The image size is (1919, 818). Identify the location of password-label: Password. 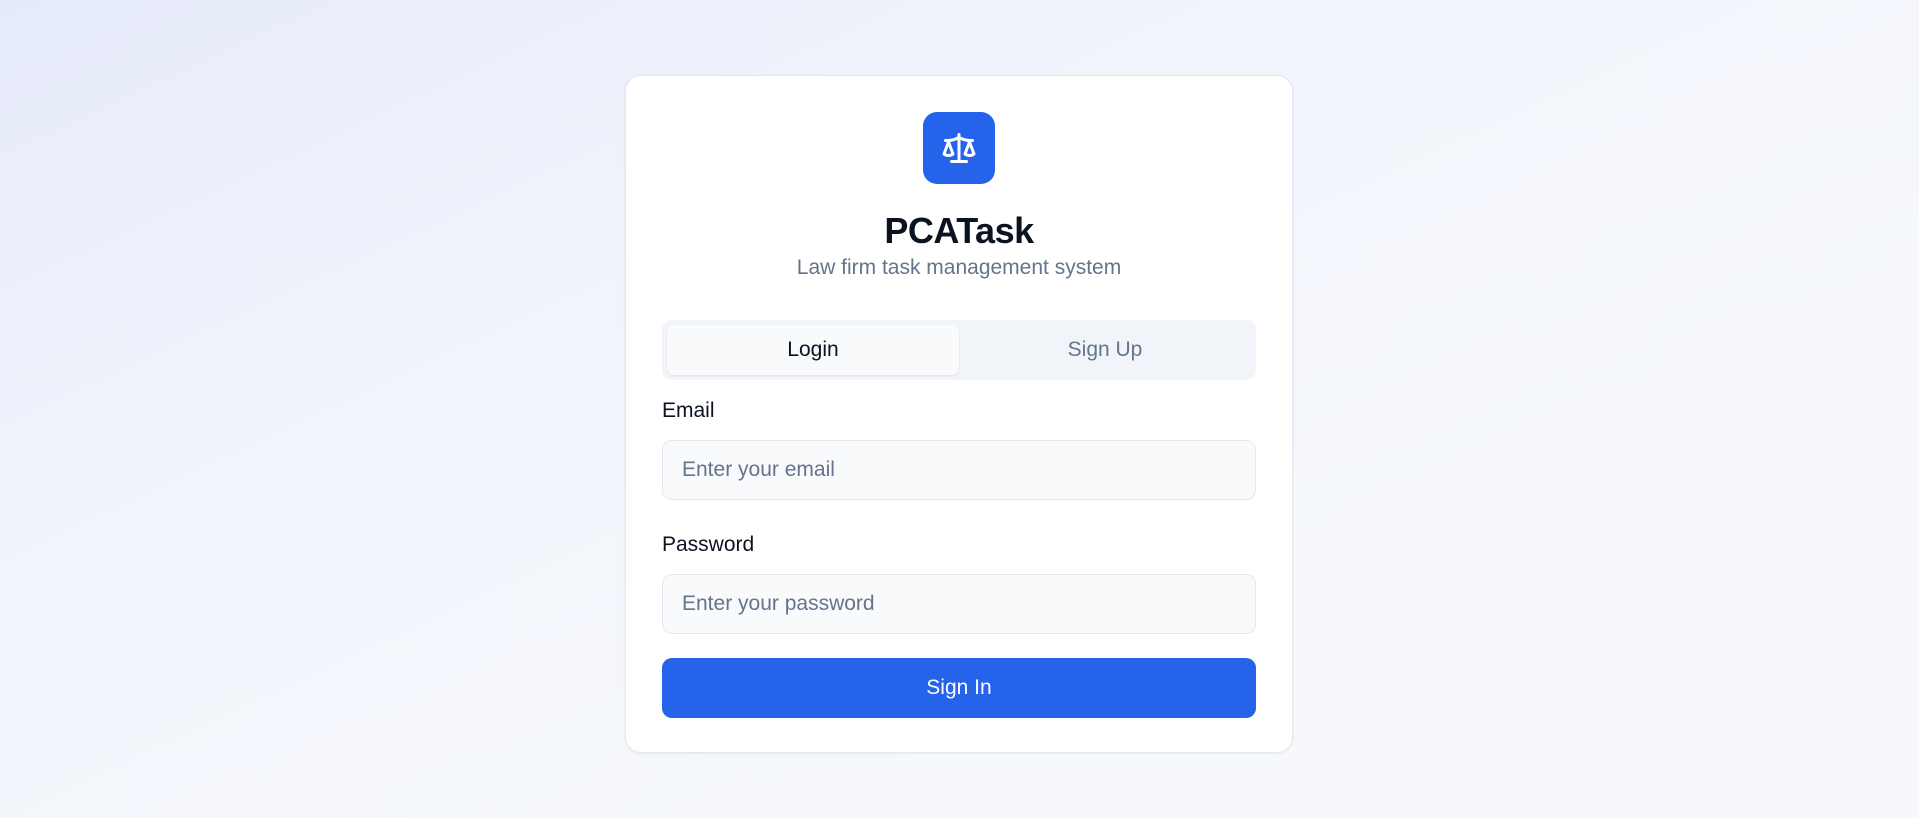
(708, 544).